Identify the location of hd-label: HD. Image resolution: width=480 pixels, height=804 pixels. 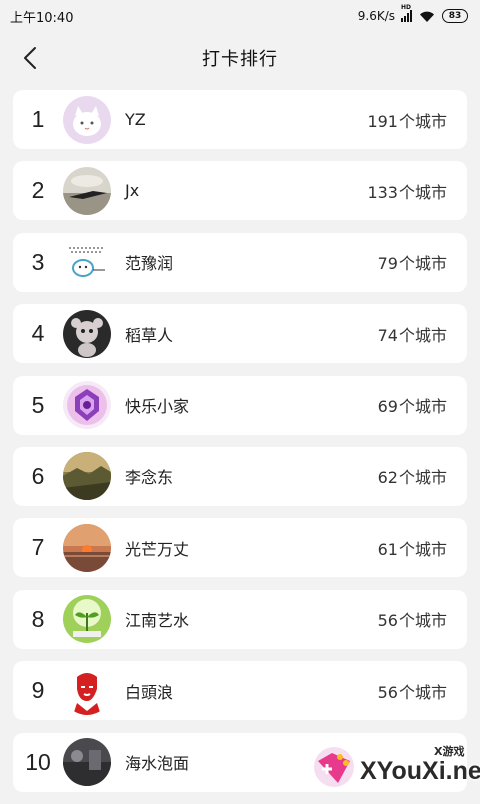
(406, 7).